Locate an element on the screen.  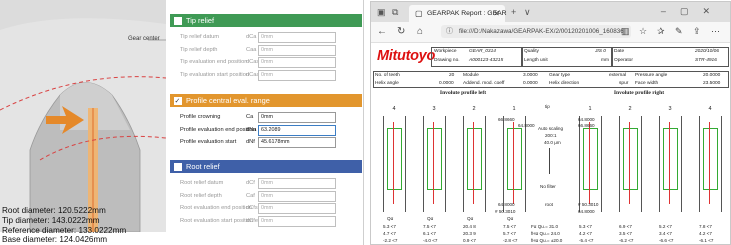
site-info-icon: ⓘ is located at coordinates (449, 31).